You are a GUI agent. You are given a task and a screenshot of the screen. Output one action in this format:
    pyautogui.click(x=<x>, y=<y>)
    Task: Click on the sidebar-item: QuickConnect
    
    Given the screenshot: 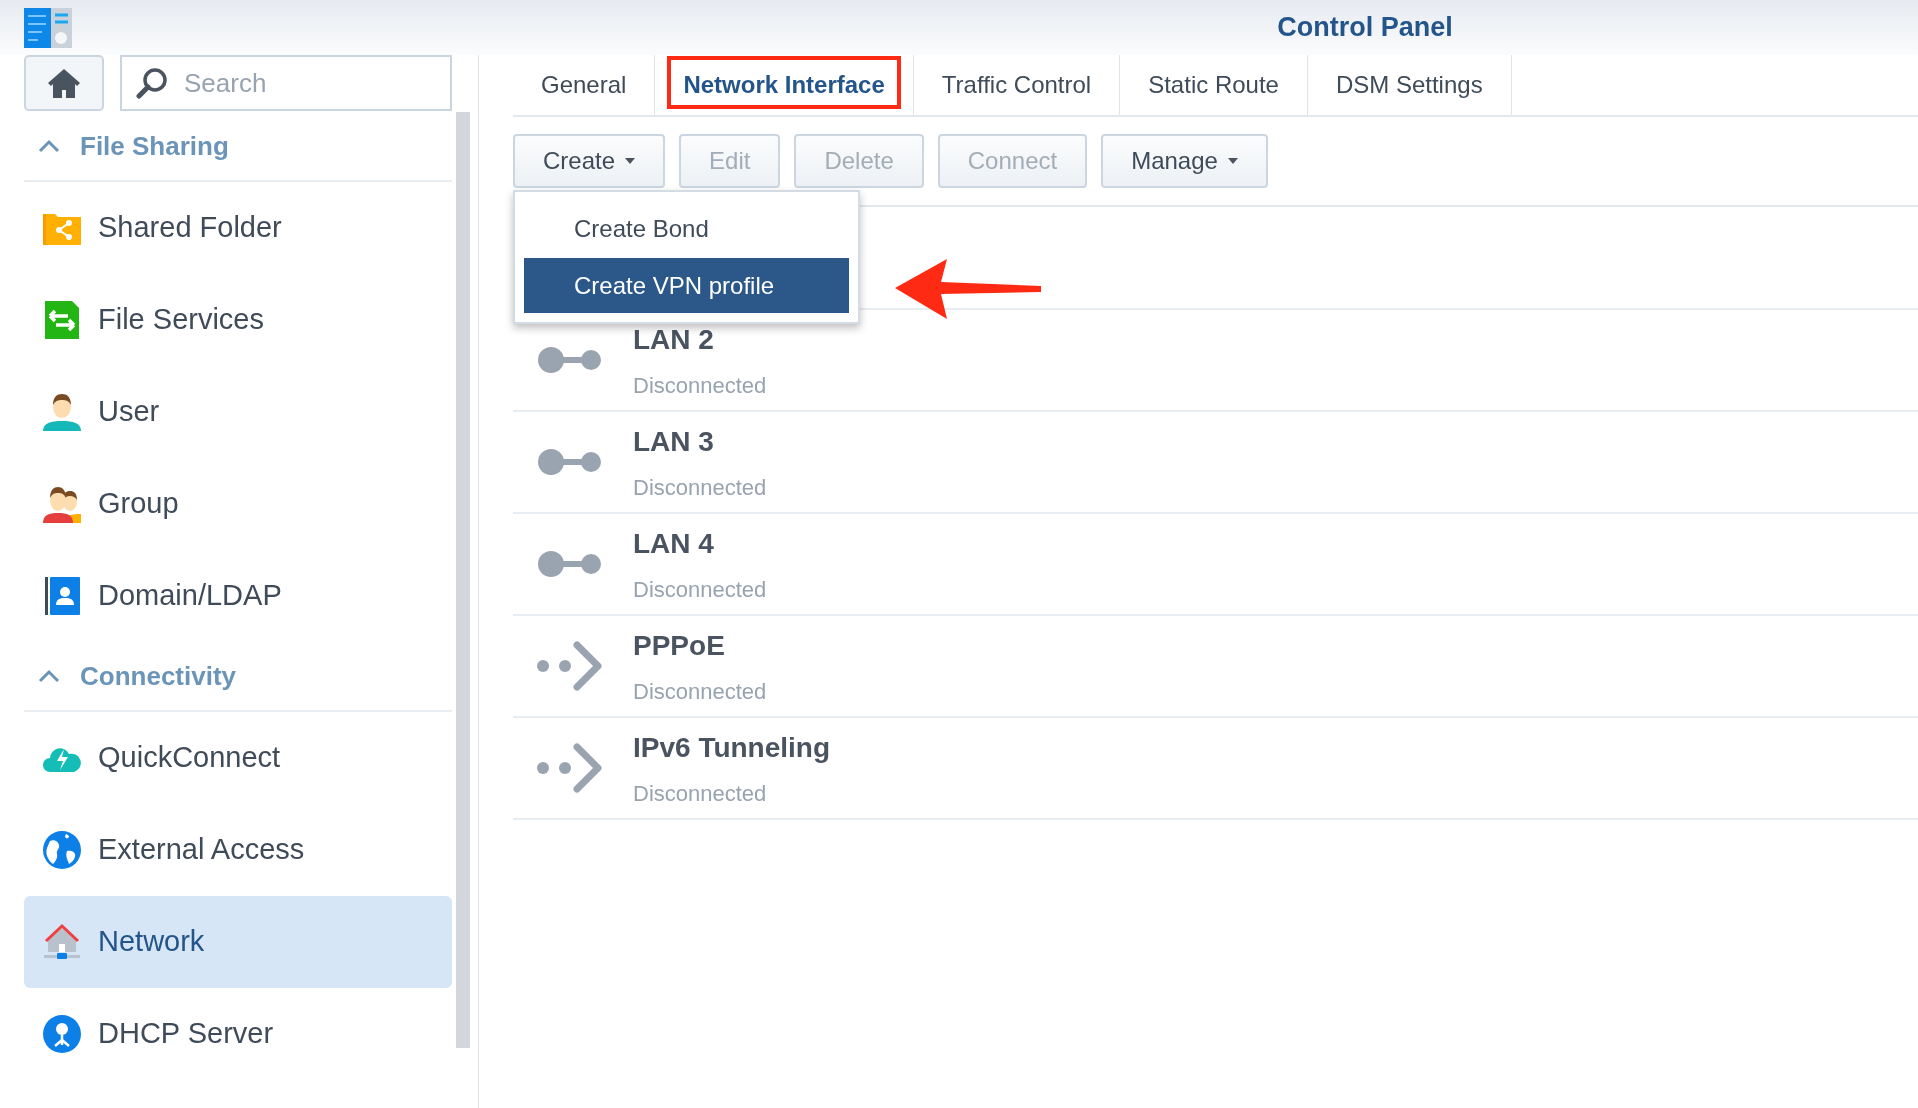 What is the action you would take?
    pyautogui.click(x=238, y=758)
    